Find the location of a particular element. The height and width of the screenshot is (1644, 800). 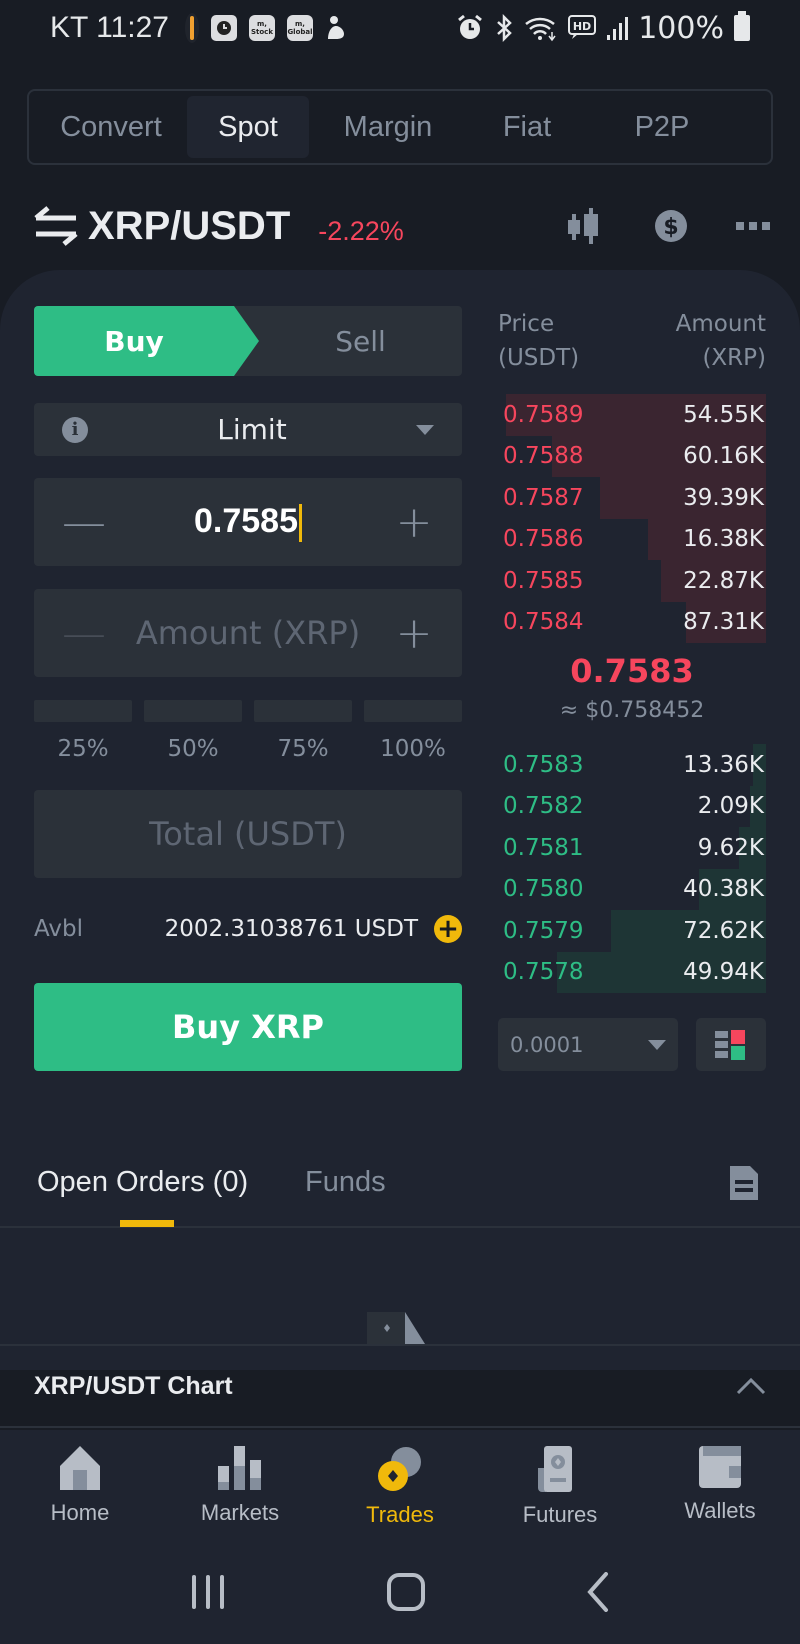

order-price: 0.7587 is located at coordinates (543, 497).